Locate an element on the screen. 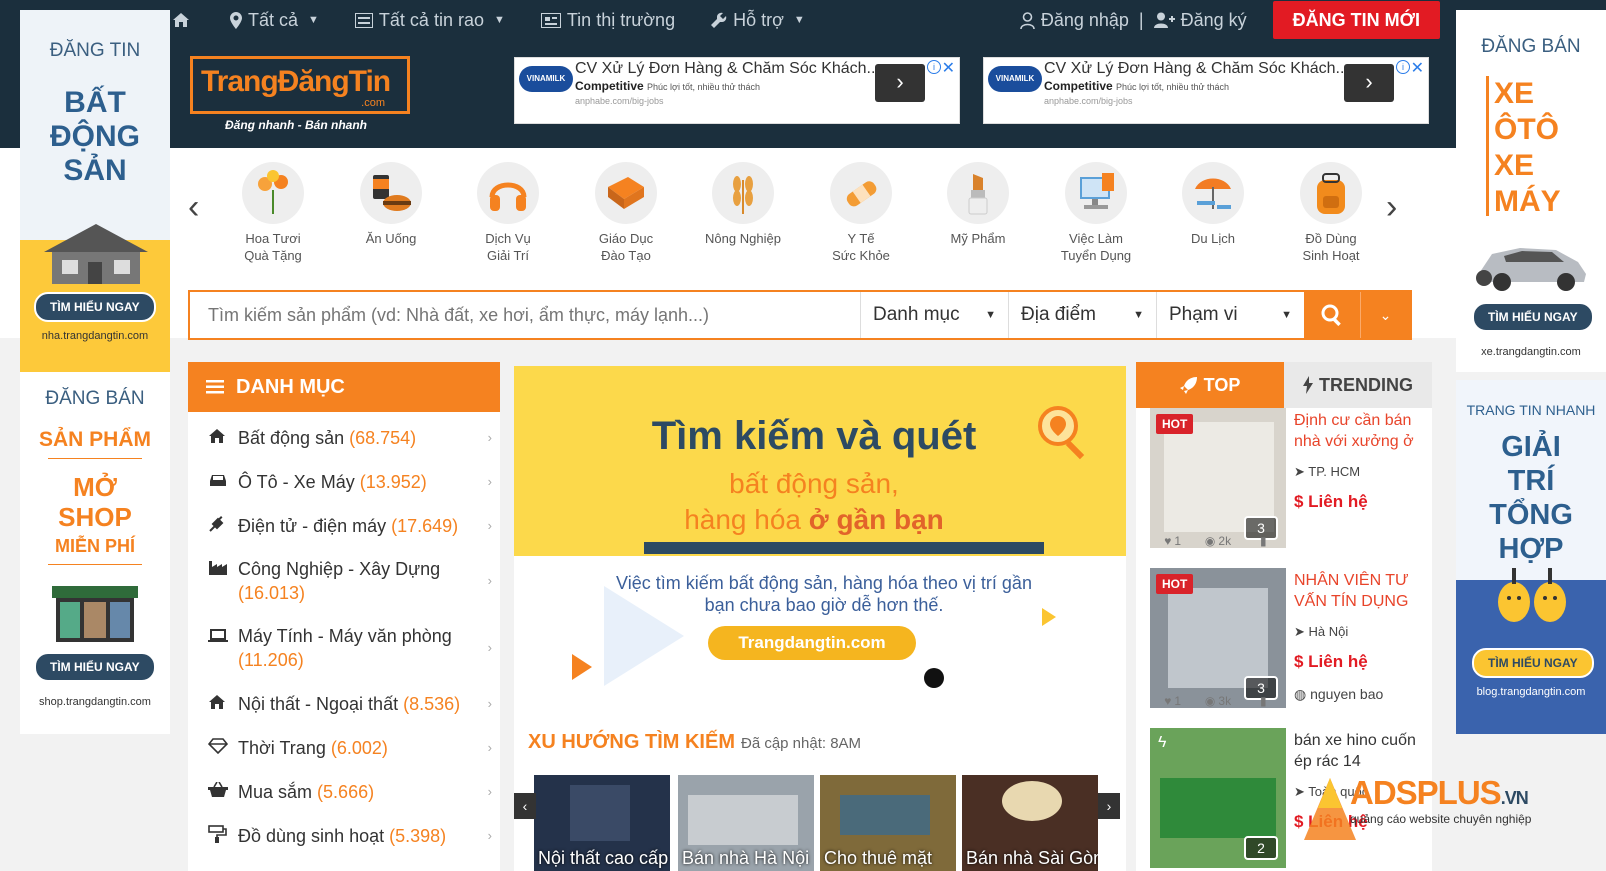  category-item: Công Nghiệp - Xây Dựng (16.013) › is located at coordinates (344, 581).